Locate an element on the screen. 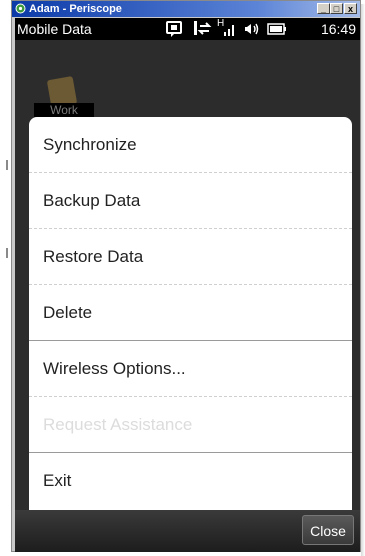 Image resolution: width=365 pixels, height=556 pixels. close-button: Close is located at coordinates (328, 530).